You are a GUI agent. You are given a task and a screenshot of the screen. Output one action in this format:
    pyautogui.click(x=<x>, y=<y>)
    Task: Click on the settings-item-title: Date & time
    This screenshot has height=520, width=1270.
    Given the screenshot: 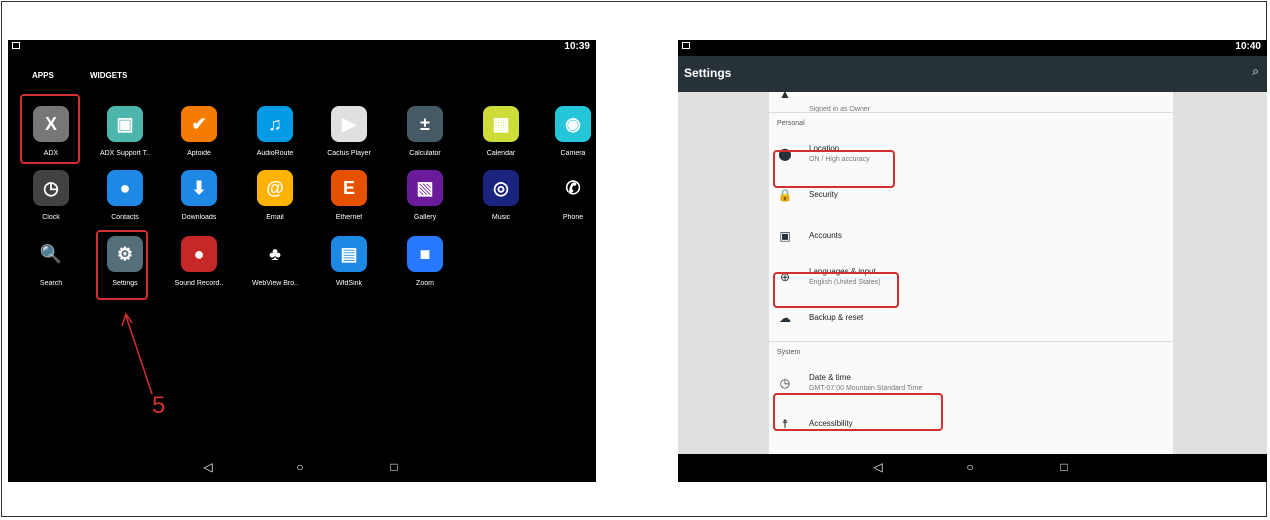 What is the action you would take?
    pyautogui.click(x=830, y=377)
    